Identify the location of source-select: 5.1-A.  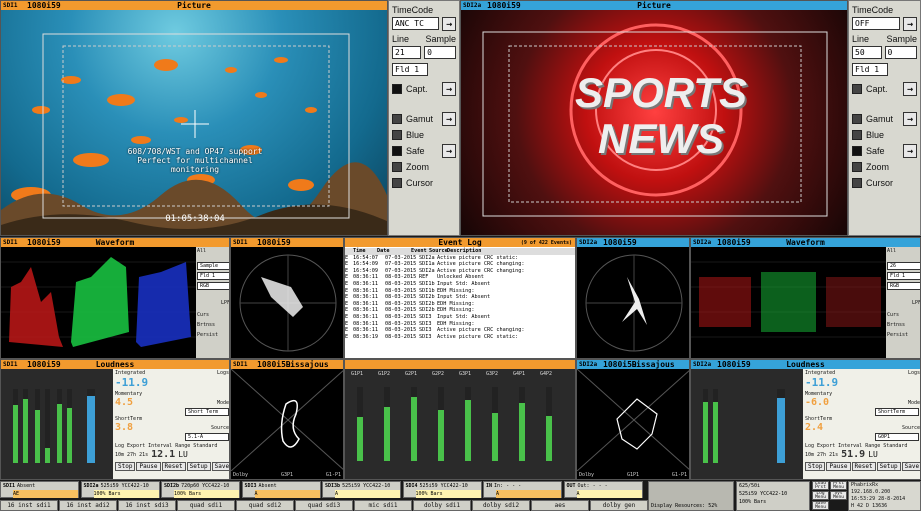
(207, 437).